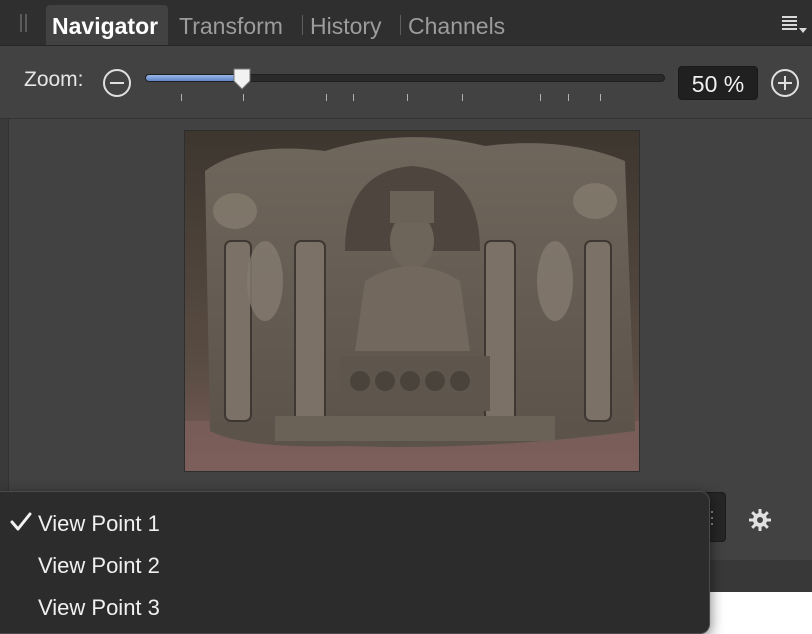 This screenshot has height=634, width=812. I want to click on panel-tab-bar: Navigator Transform History Channels, so click(406, 23).